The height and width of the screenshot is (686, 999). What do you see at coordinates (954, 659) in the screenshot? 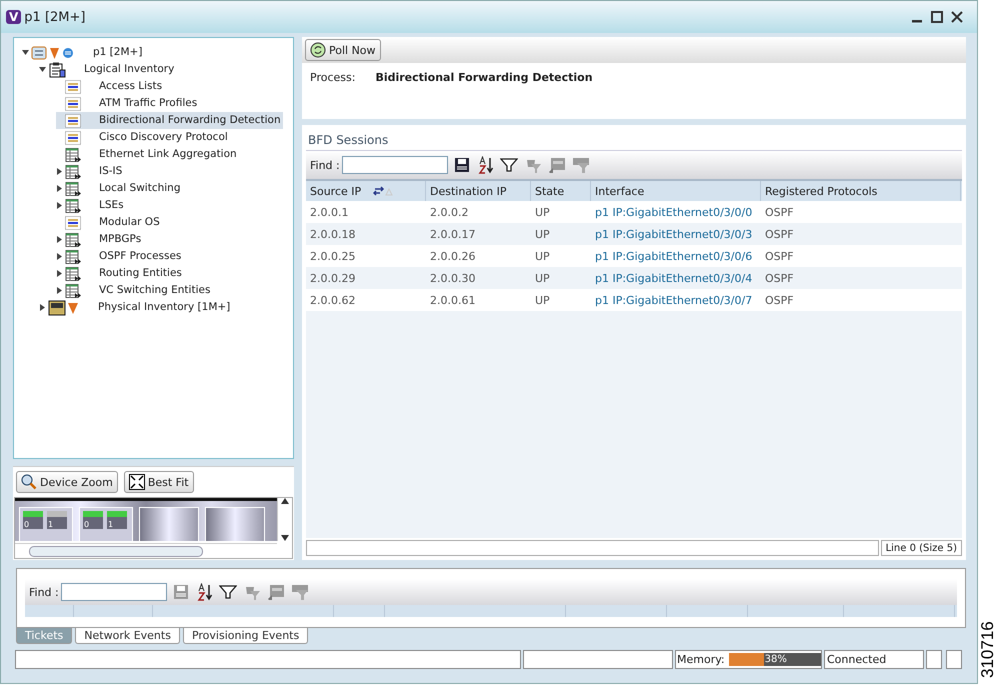
I see `status-pane` at bounding box center [954, 659].